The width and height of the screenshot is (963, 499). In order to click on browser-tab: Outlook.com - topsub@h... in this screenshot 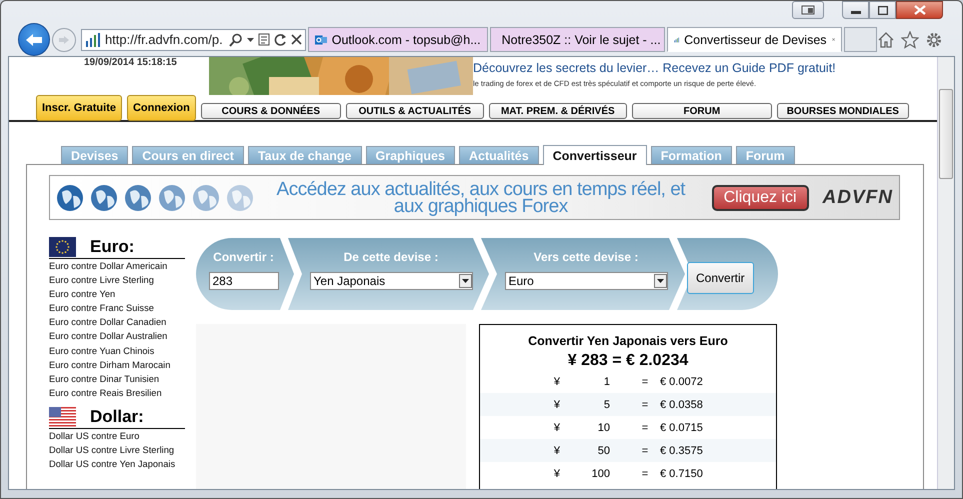, I will do `click(398, 39)`.